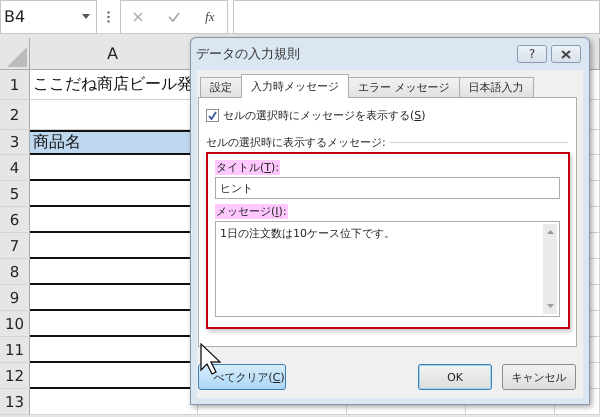 Image resolution: width=600 pixels, height=417 pixels. What do you see at coordinates (15, 220) in the screenshot?
I see `row-header: 6` at bounding box center [15, 220].